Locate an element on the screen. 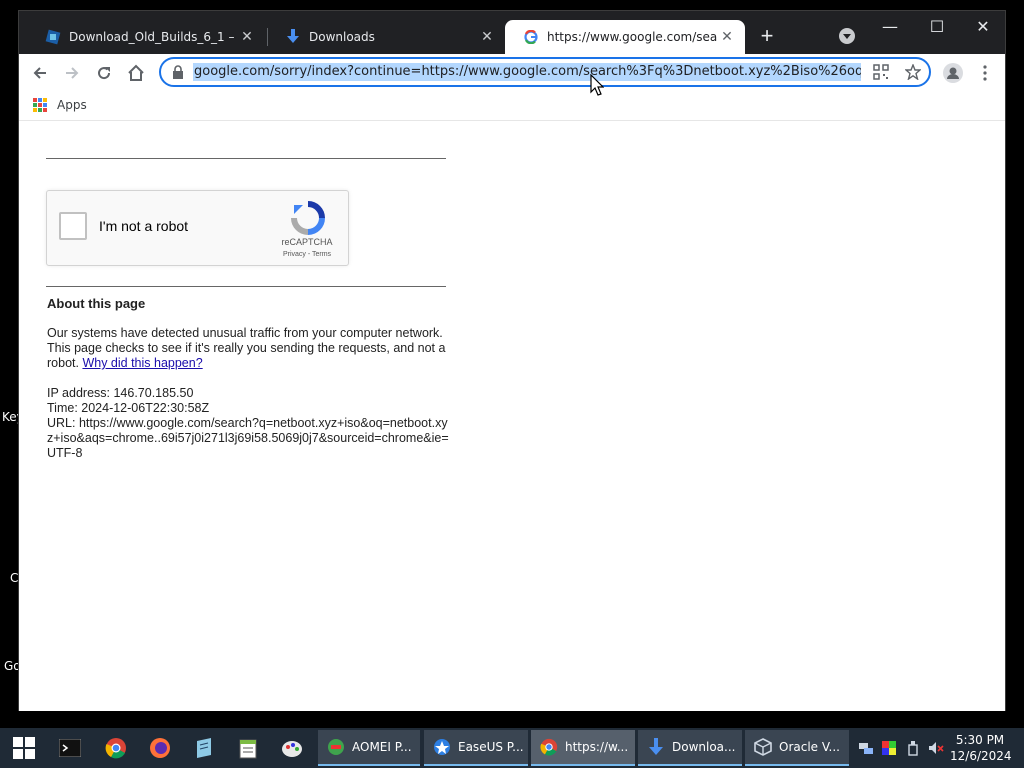 The image size is (1024, 768). clock-date: 12/6/2024 is located at coordinates (981, 756).